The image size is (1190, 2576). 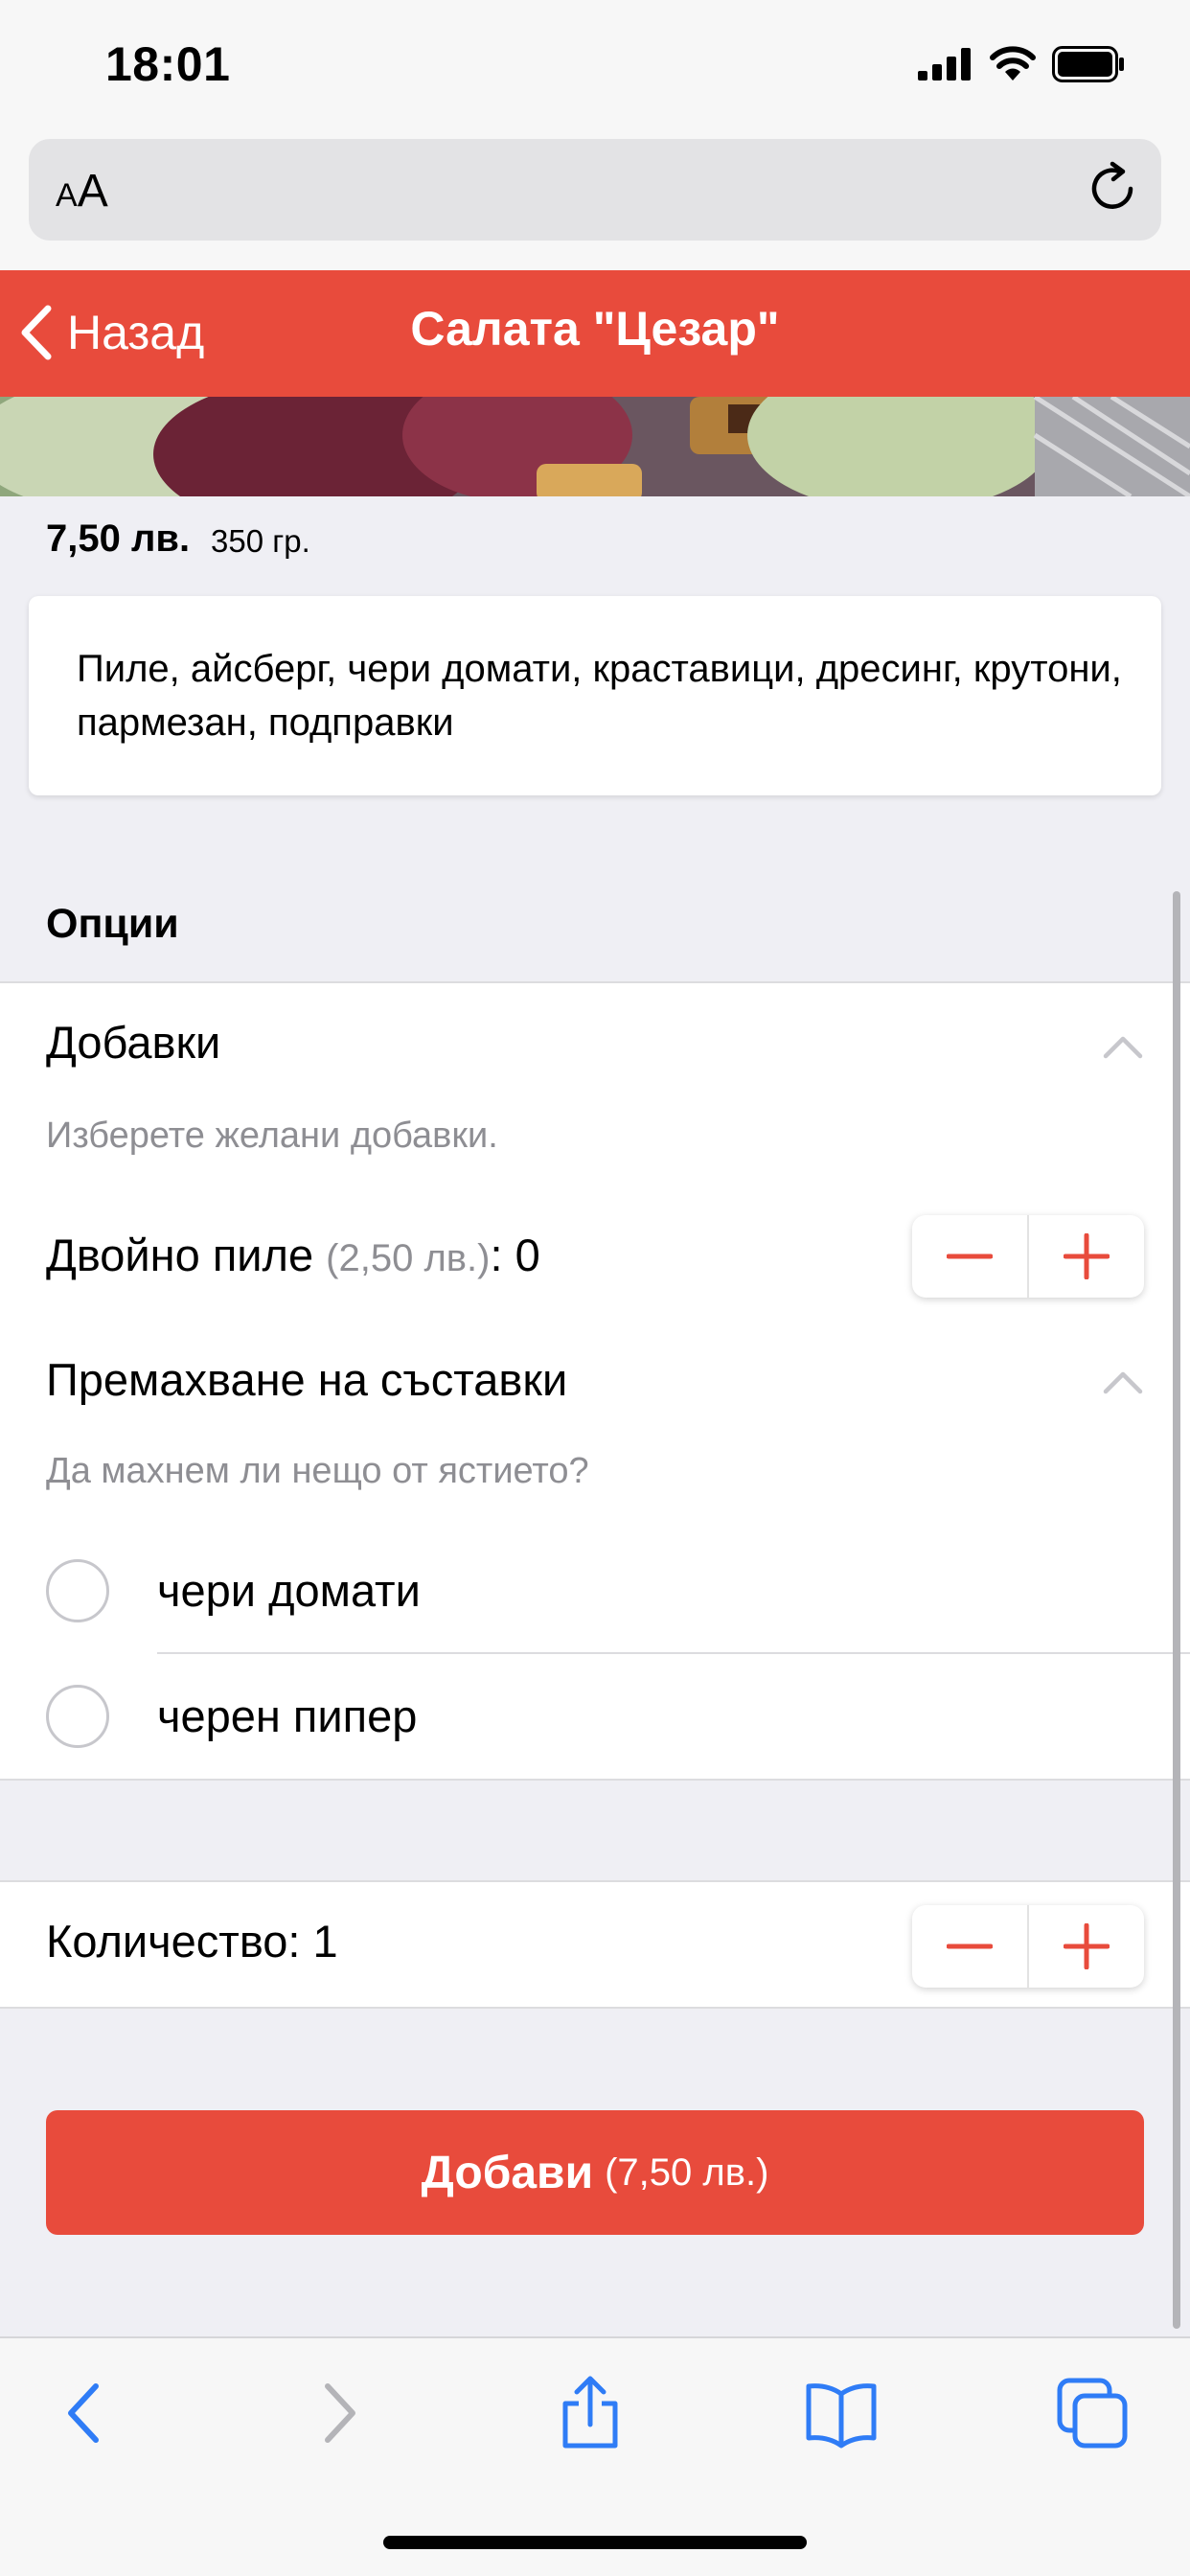 I want to click on extra-item-double-chicken: Двойно пиле (2,50 лв.): 0, so click(x=293, y=1255).